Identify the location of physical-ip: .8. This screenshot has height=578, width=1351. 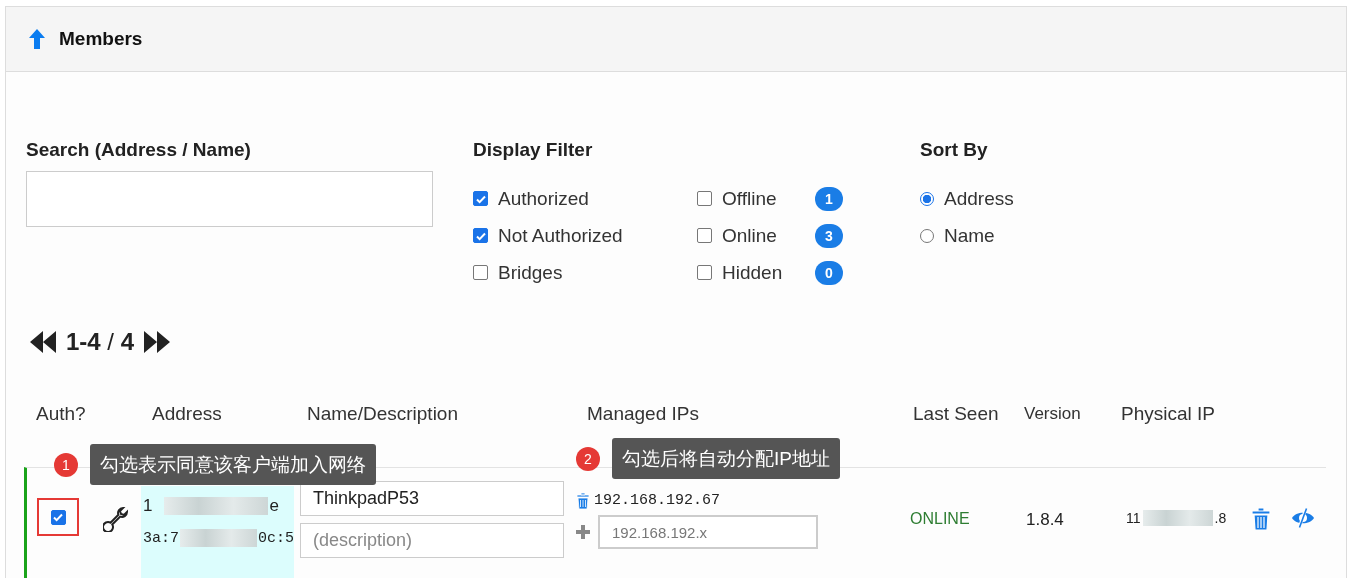
(1220, 518).